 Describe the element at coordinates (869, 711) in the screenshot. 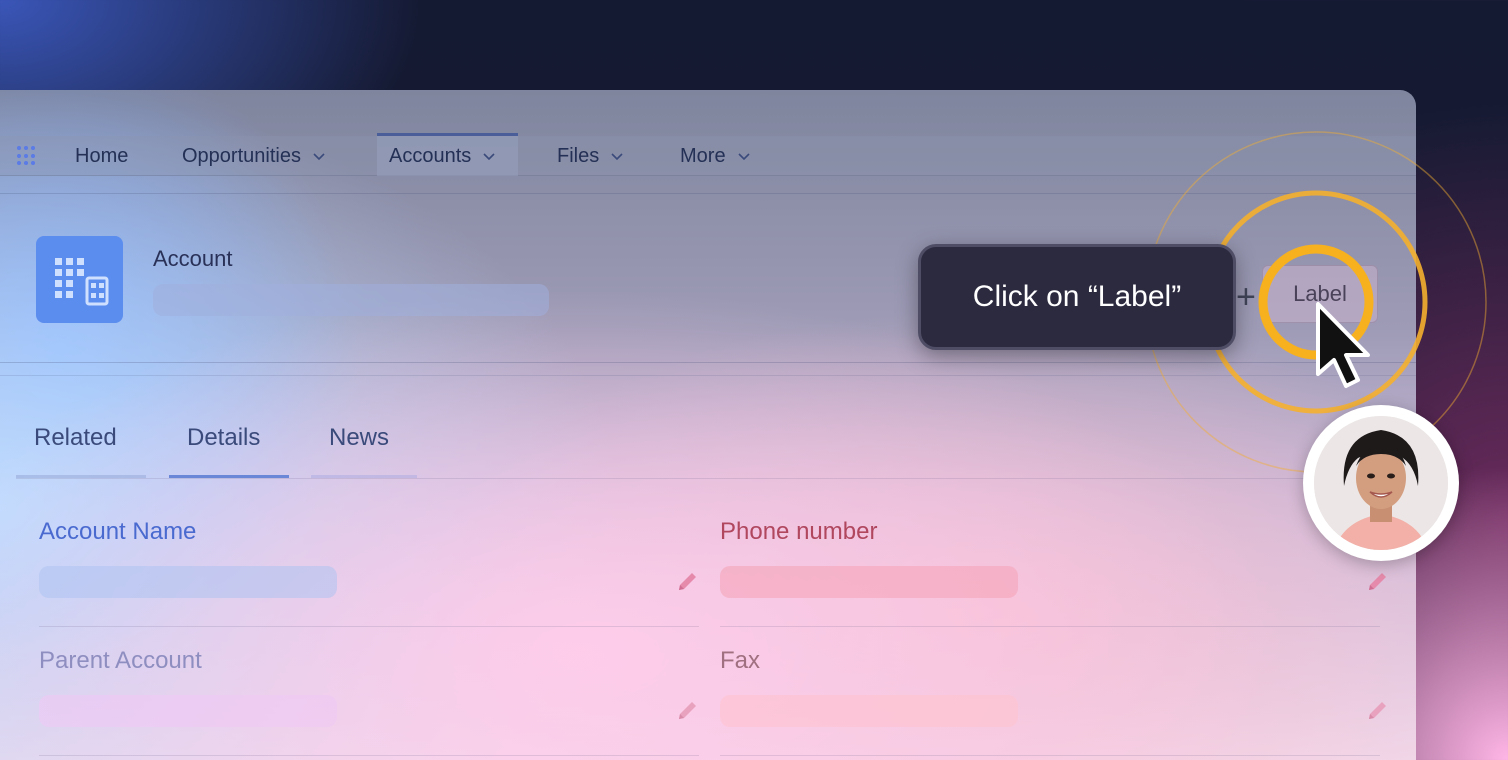

I see `fax-value` at that location.